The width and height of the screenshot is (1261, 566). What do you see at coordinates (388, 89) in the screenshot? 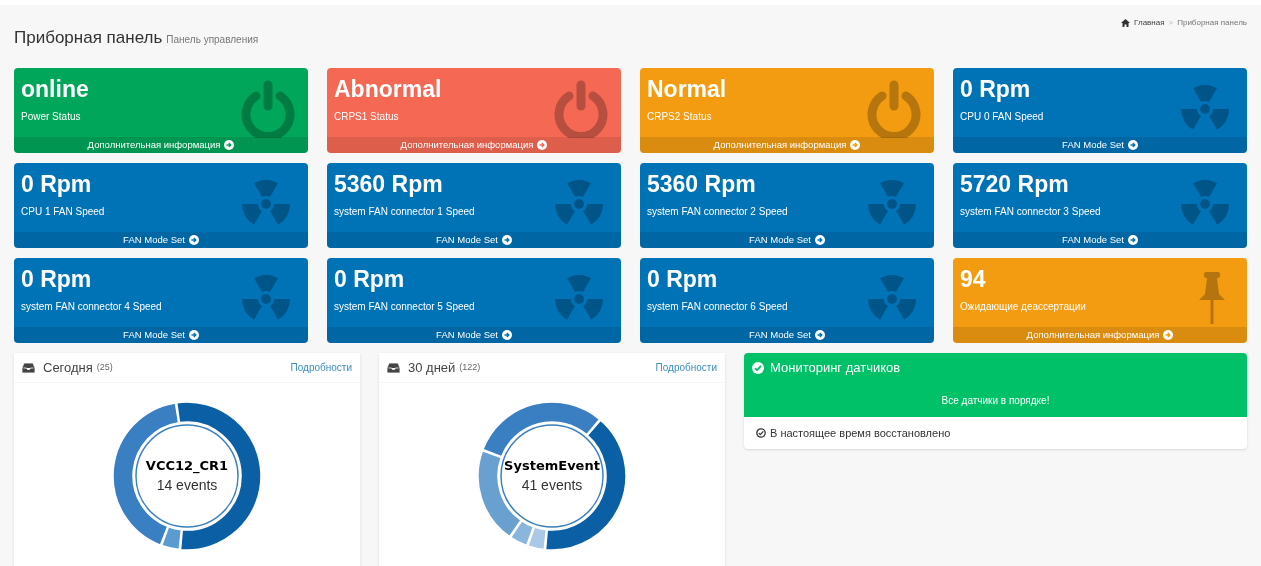
I see `tile-value: Abnormal` at bounding box center [388, 89].